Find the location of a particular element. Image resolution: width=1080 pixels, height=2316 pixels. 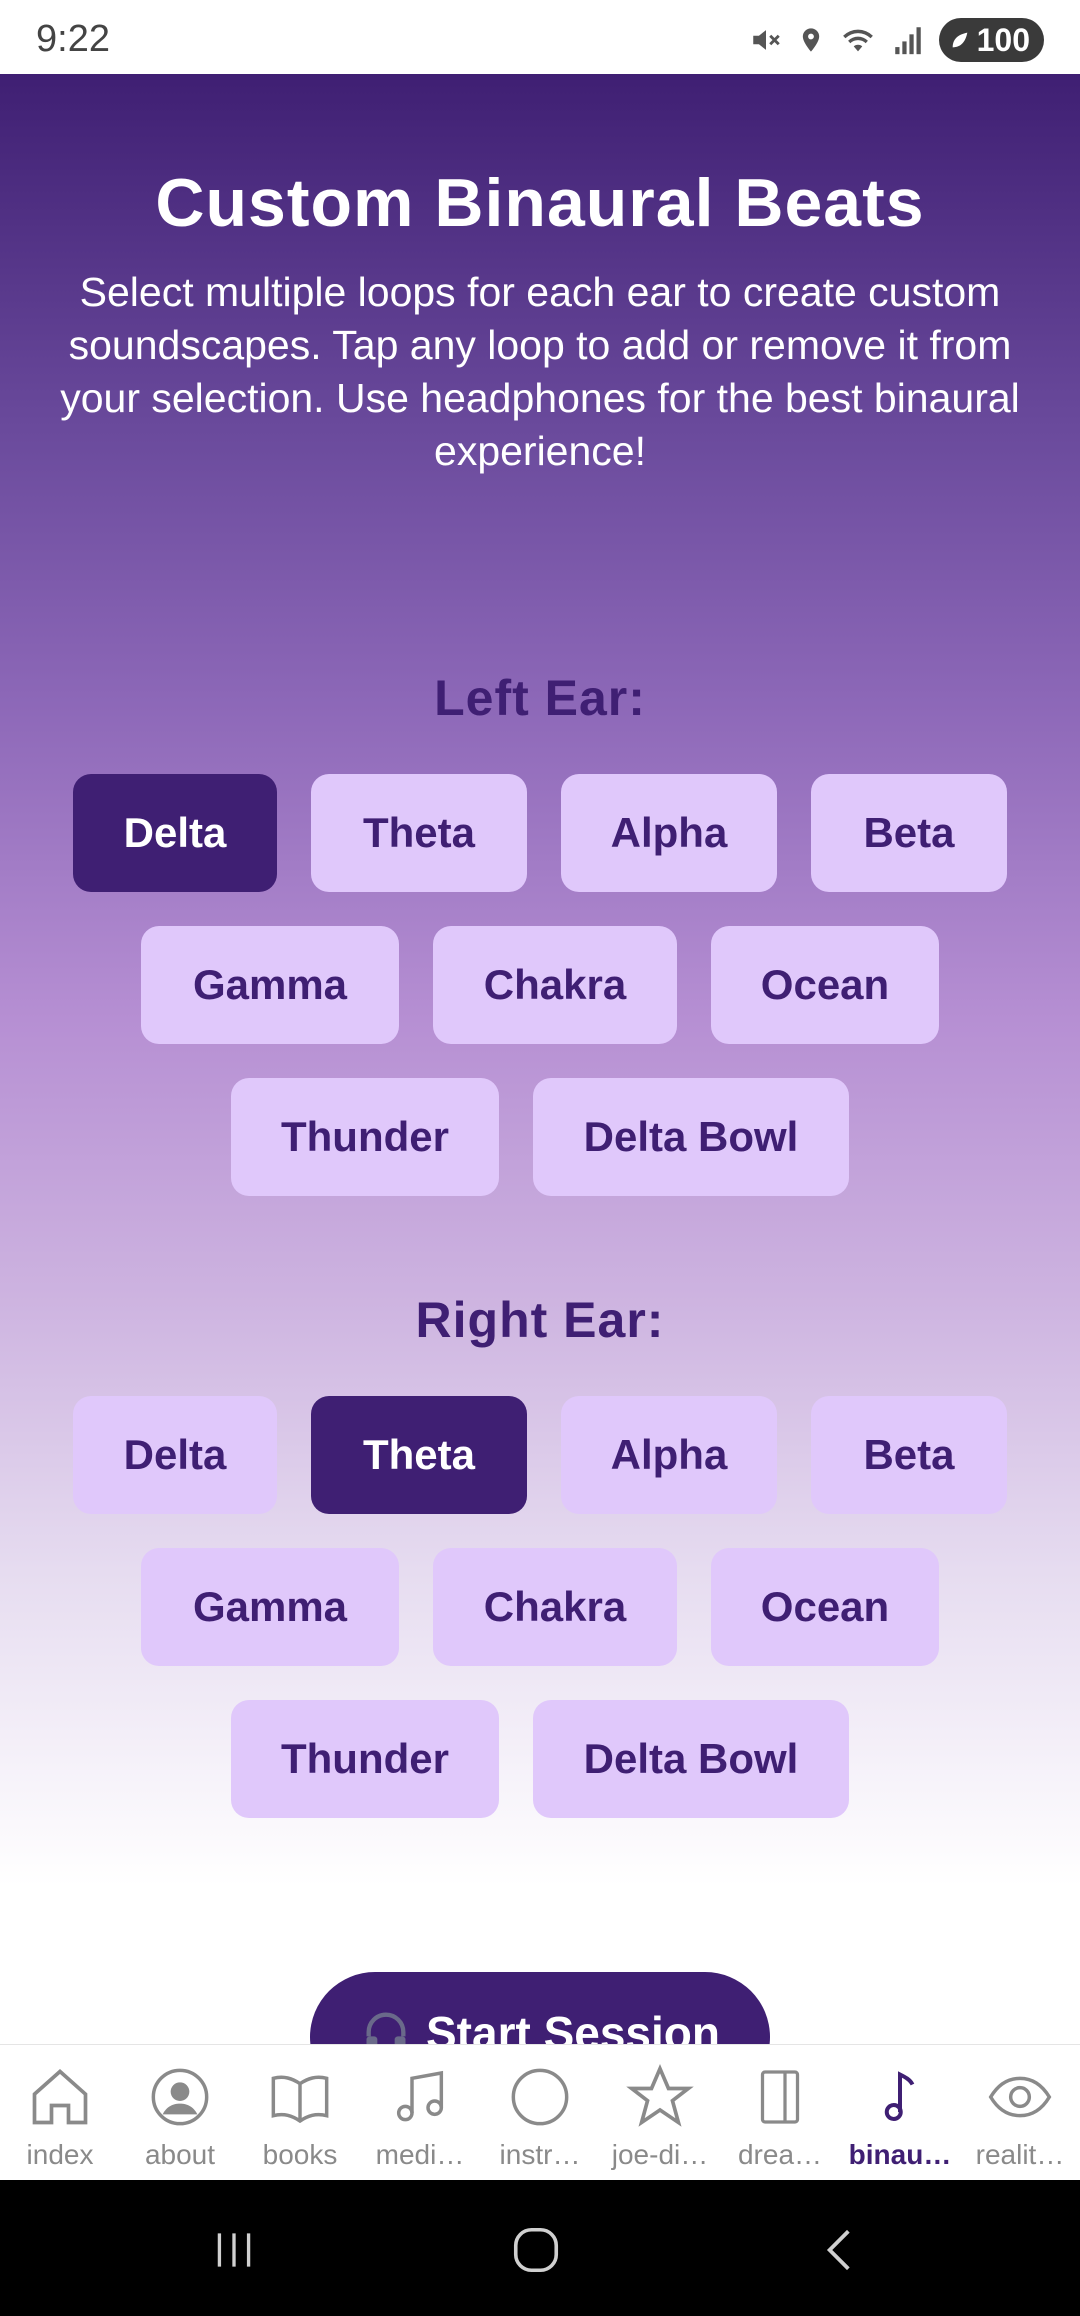

user-circle-icon is located at coordinates (180, 2097).